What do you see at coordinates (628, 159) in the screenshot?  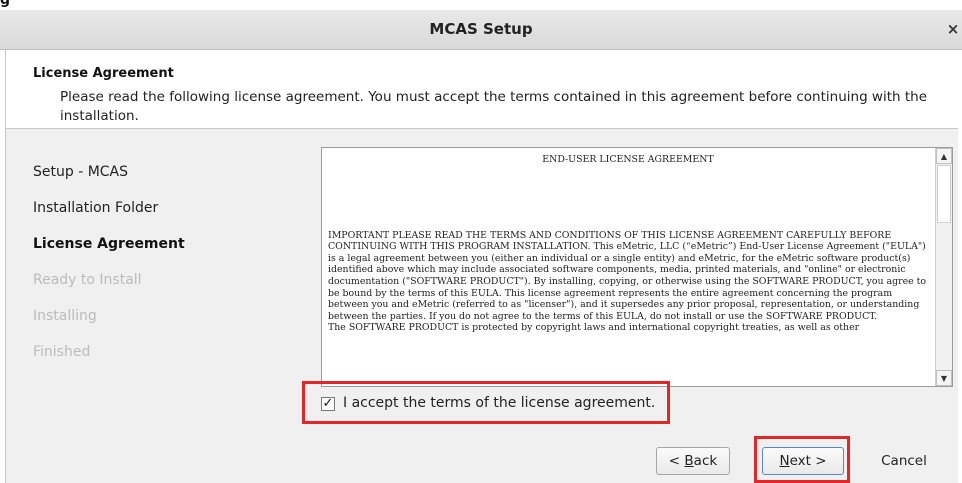 I see `eula-title: END-USER LICENSE AGREEMENT` at bounding box center [628, 159].